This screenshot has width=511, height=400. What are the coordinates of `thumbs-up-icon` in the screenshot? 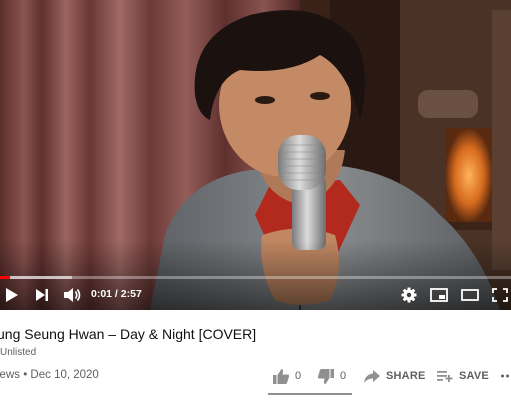 It's located at (281, 376).